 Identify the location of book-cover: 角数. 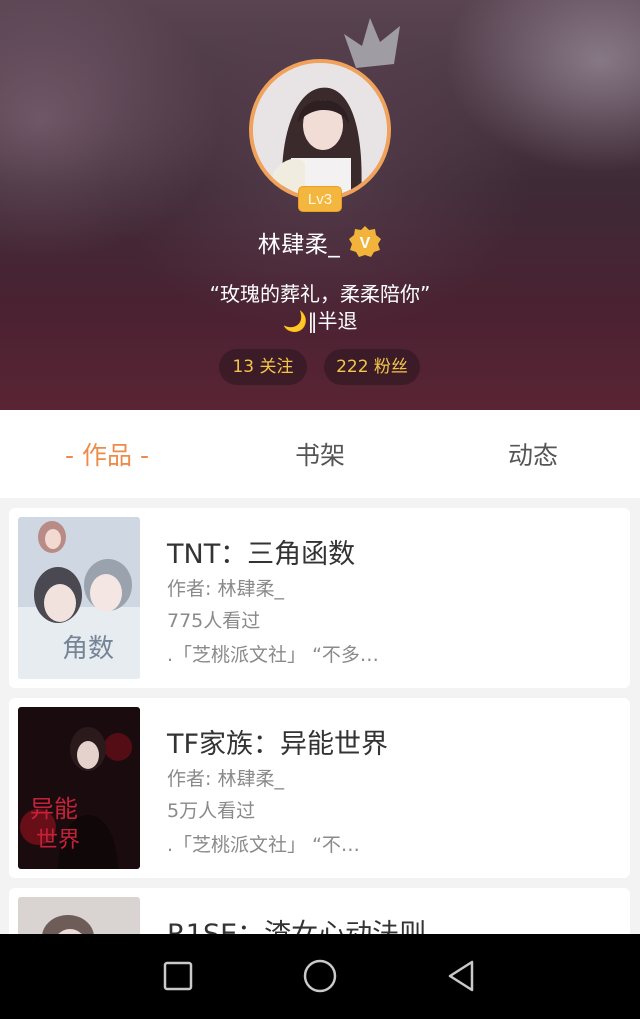
(79, 598).